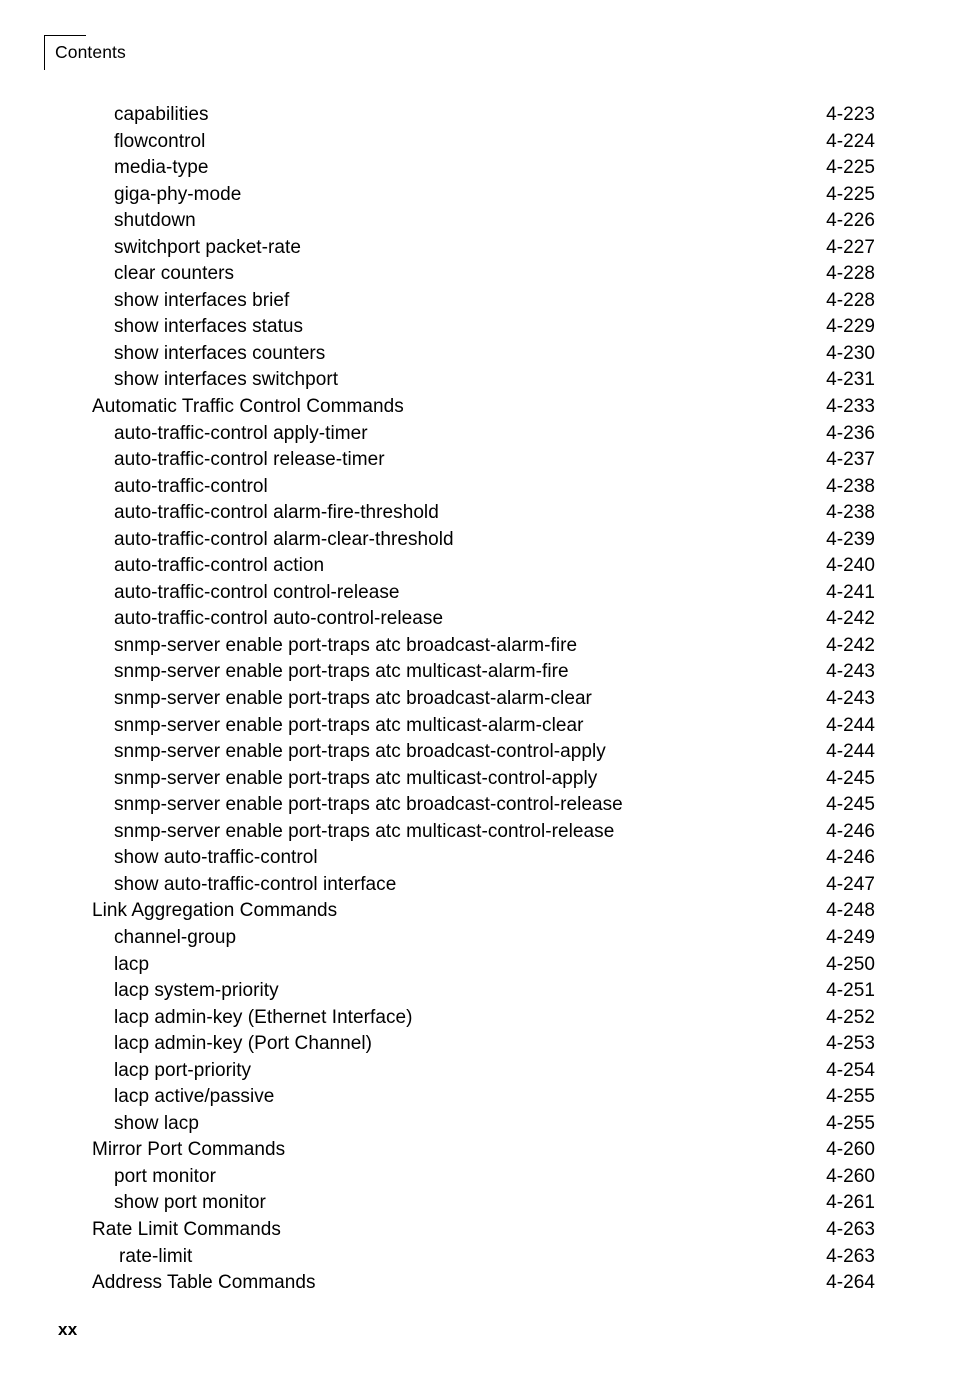 This screenshot has height=1388, width=954. What do you see at coordinates (477, 380) in the screenshot?
I see `toc-entry: show interfaces switchport 4-231` at bounding box center [477, 380].